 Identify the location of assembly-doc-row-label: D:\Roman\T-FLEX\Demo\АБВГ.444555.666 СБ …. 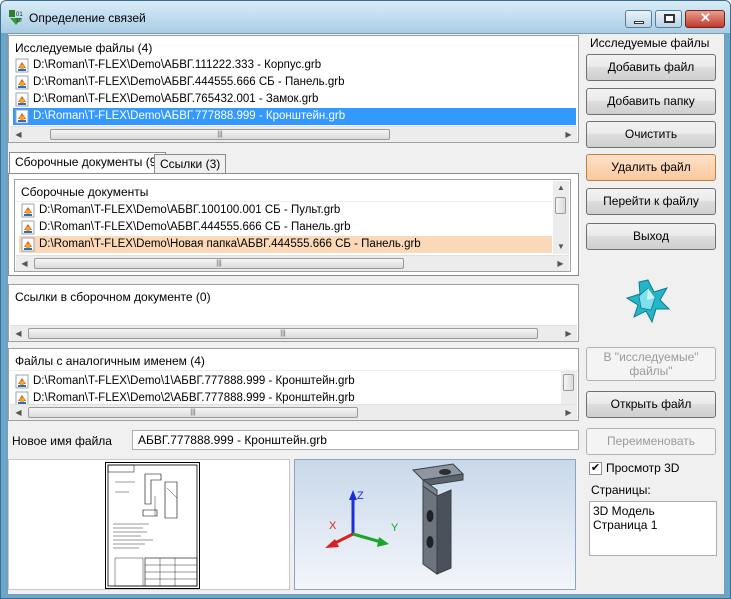
(195, 227).